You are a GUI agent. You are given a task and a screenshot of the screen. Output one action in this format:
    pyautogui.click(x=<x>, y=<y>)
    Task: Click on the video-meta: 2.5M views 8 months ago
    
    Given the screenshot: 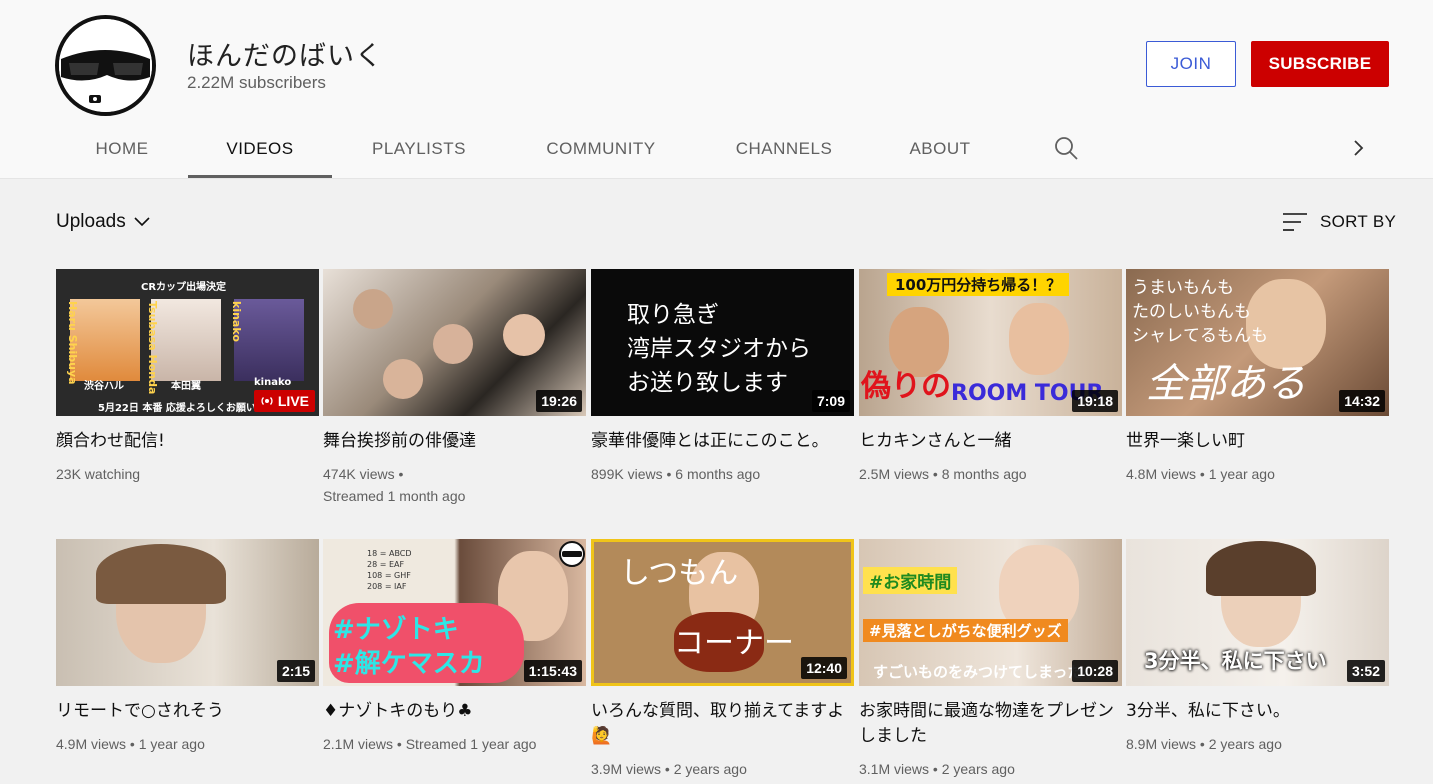 What is the action you would take?
    pyautogui.click(x=990, y=474)
    